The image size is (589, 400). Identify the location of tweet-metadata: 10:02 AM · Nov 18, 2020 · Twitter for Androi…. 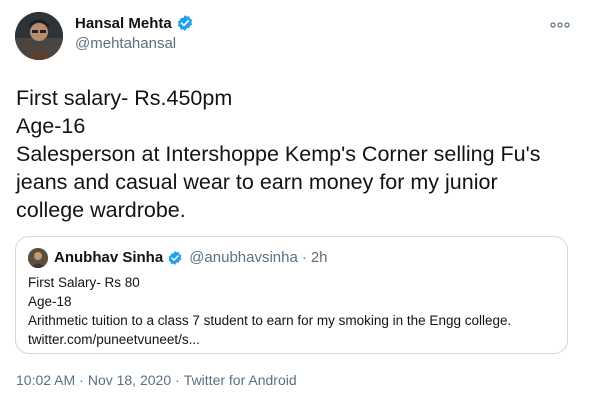
(156, 380).